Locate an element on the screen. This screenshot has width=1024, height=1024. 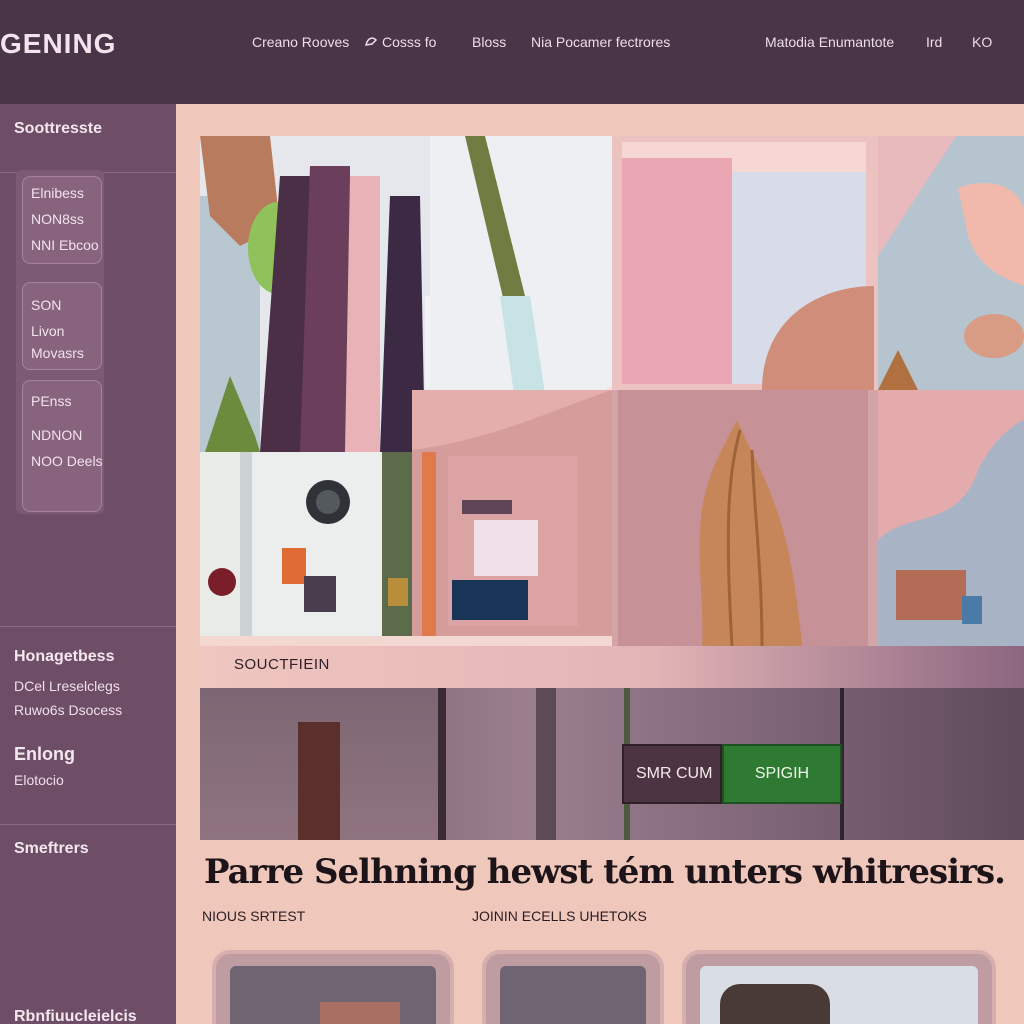
search-bar: SMR CUM SPIGIH is located at coordinates (732, 774).